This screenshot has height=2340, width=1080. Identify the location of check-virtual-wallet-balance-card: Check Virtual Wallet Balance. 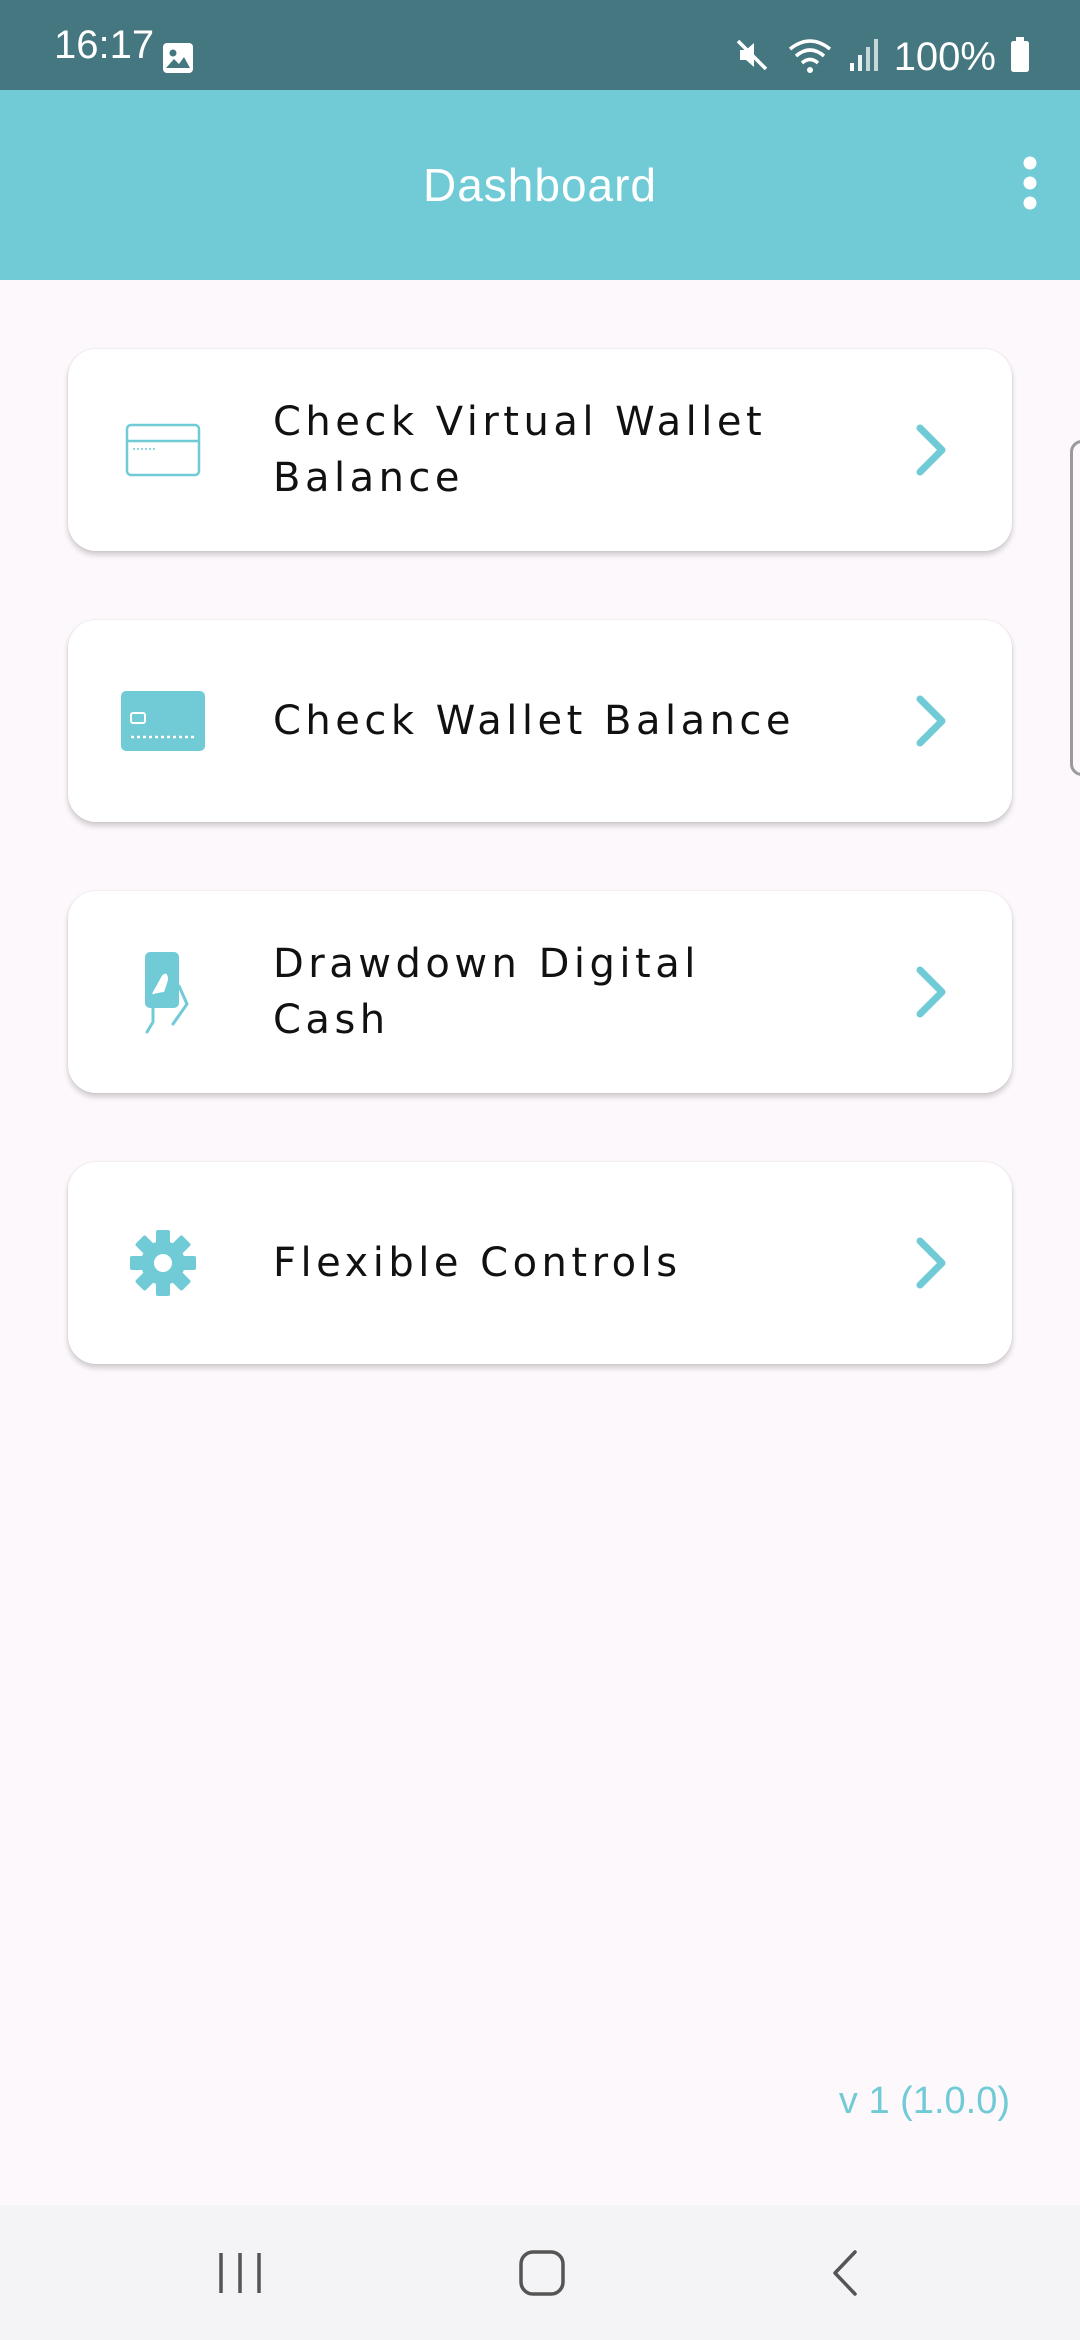
(540, 450).